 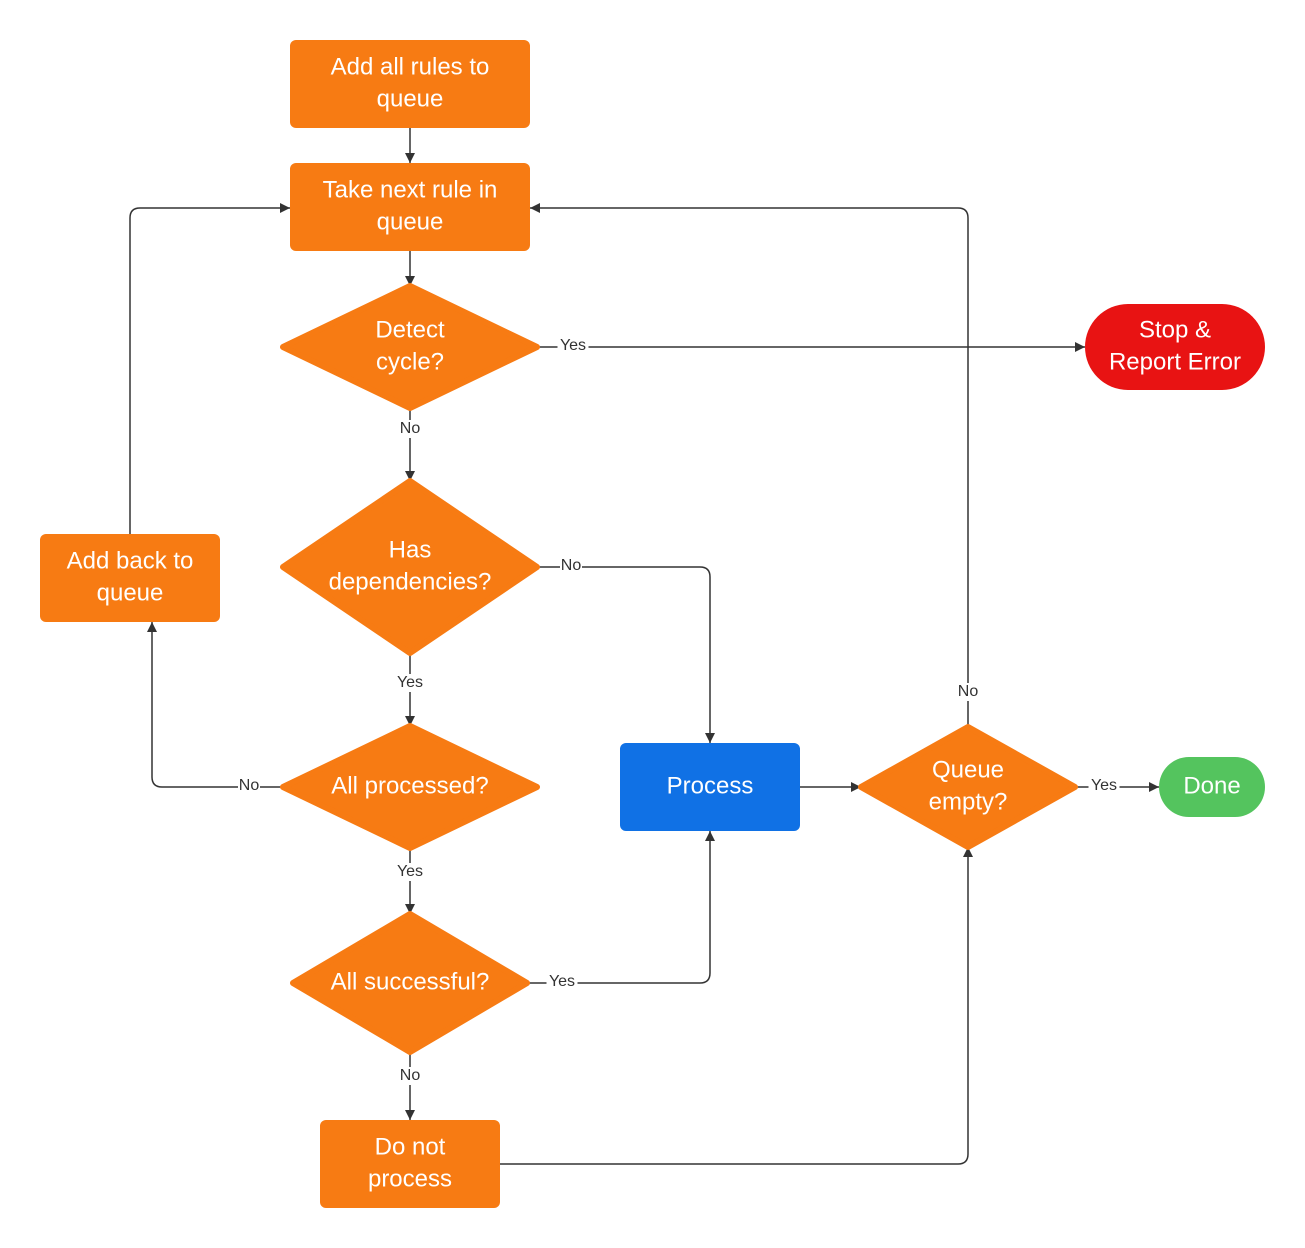 I want to click on node-label-line: Detect, so click(x=410, y=329).